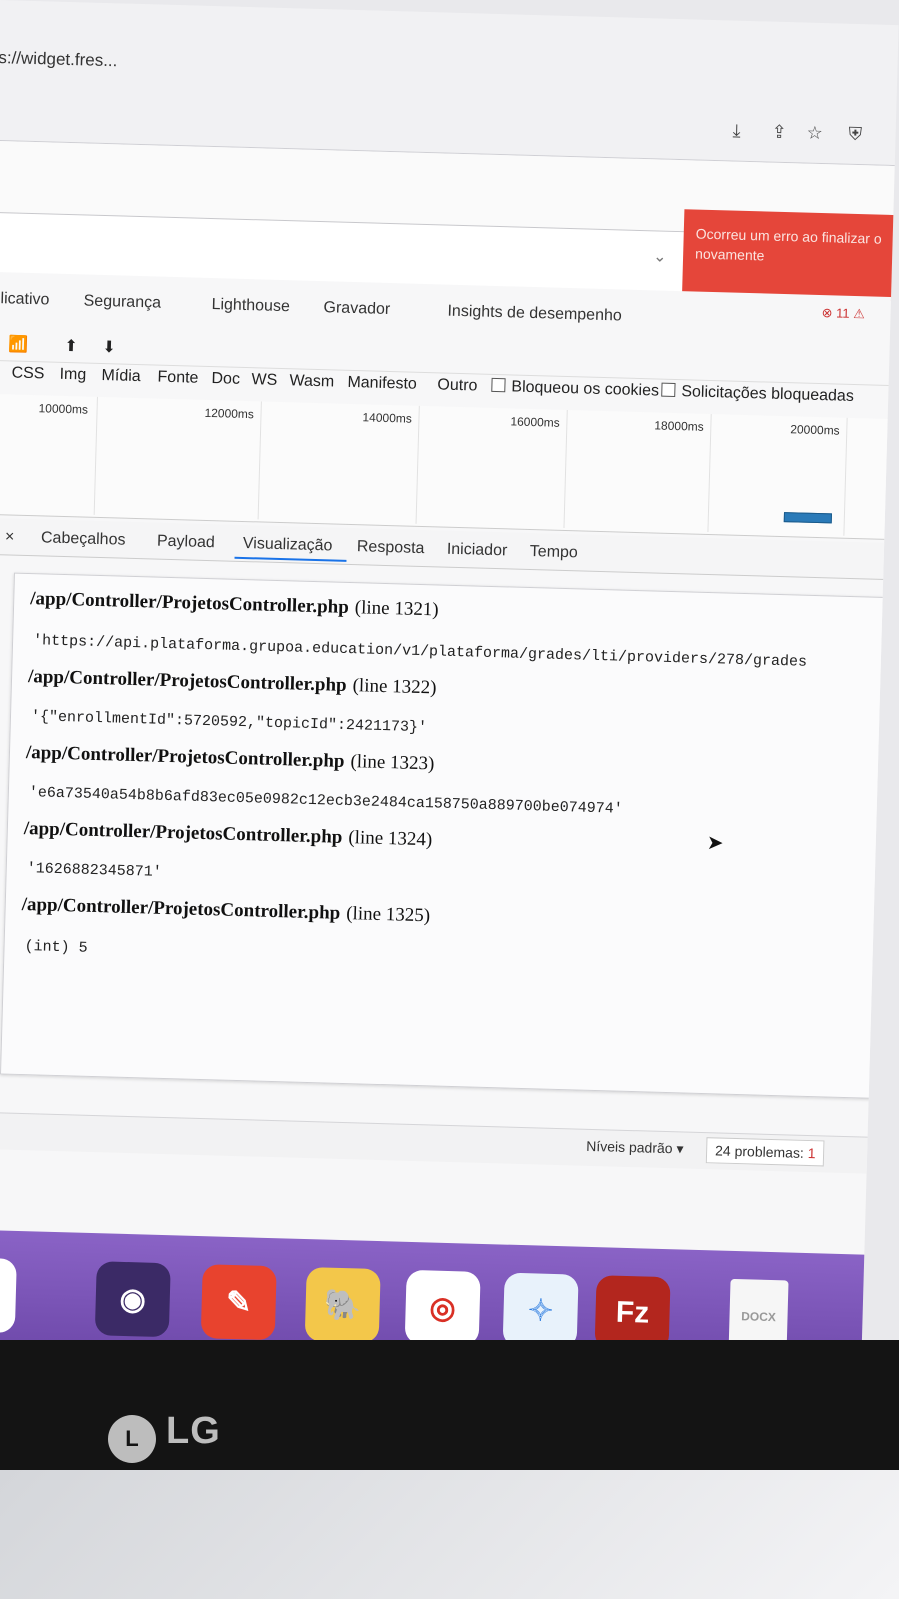 The width and height of the screenshot is (899, 1599). I want to click on mouse-cursor-icon: ➤, so click(715, 843).